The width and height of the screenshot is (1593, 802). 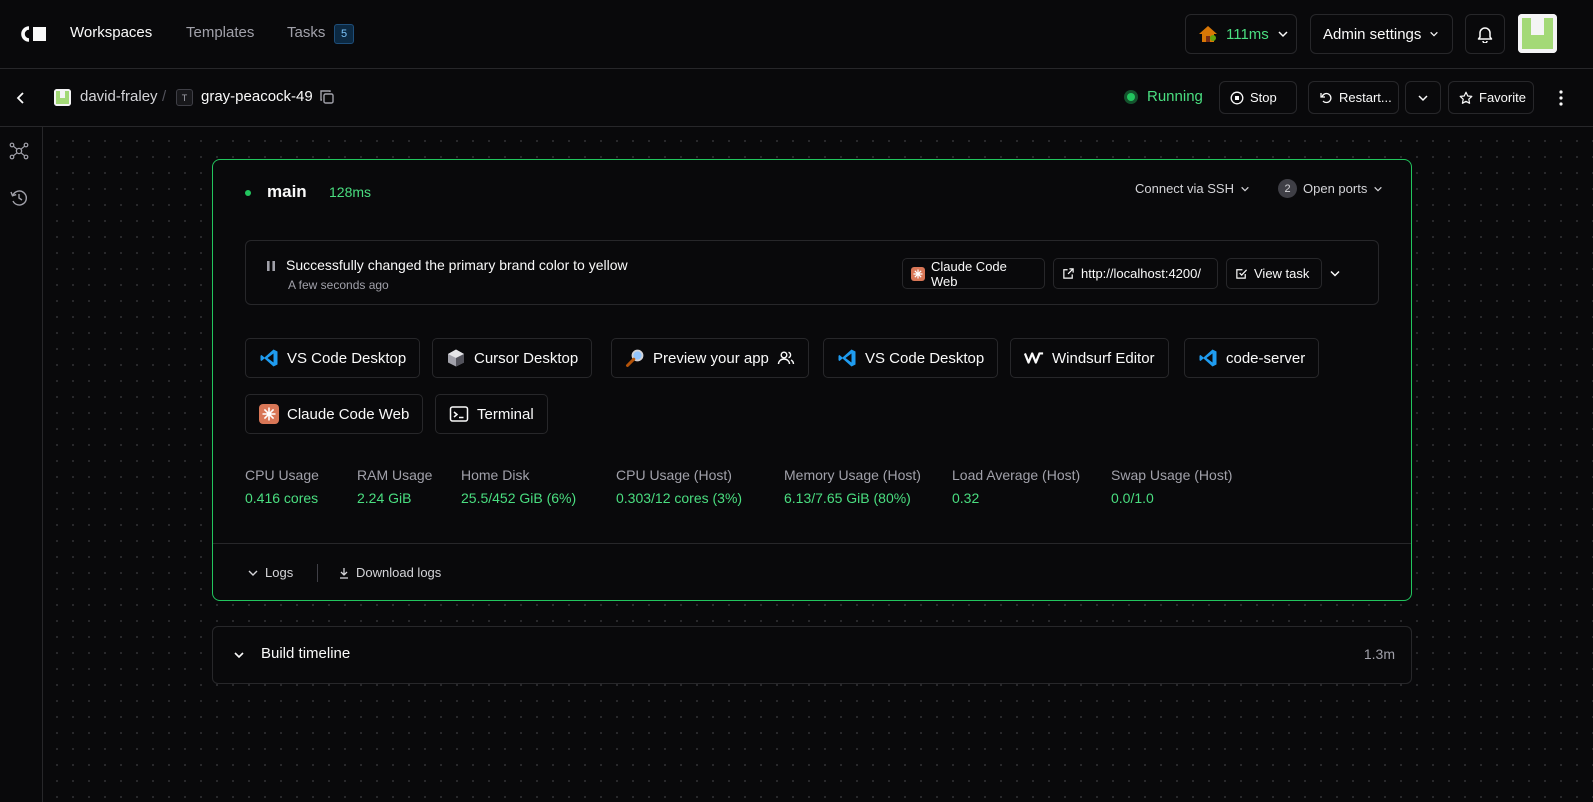 I want to click on metric-cpu-usage: CPU Usage 0.416 cores, so click(x=282, y=487).